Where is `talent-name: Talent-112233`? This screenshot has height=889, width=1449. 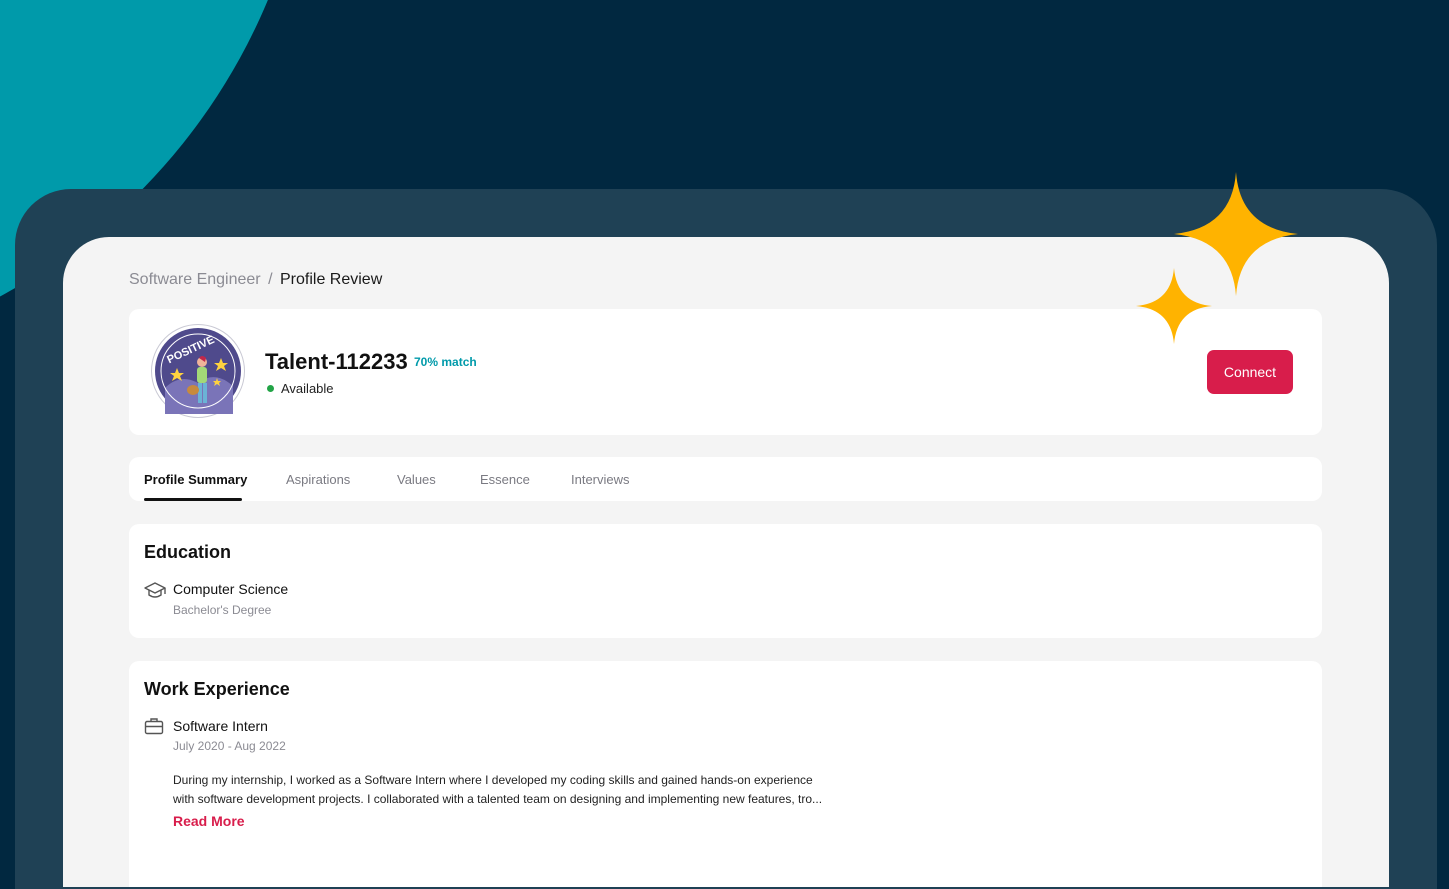
talent-name: Talent-112233 is located at coordinates (336, 361).